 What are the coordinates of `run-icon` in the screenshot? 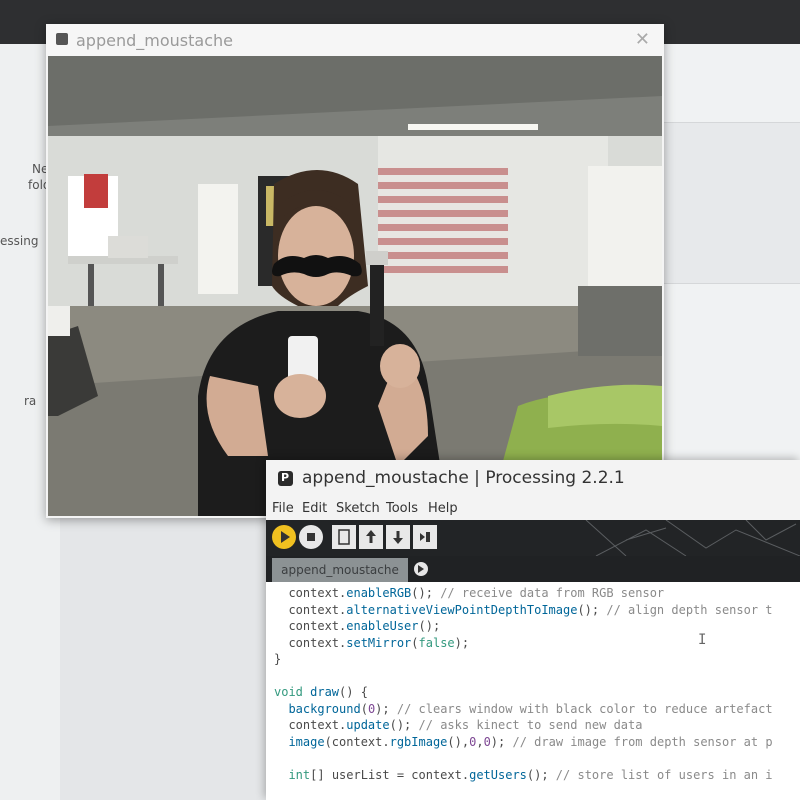 It's located at (284, 537).